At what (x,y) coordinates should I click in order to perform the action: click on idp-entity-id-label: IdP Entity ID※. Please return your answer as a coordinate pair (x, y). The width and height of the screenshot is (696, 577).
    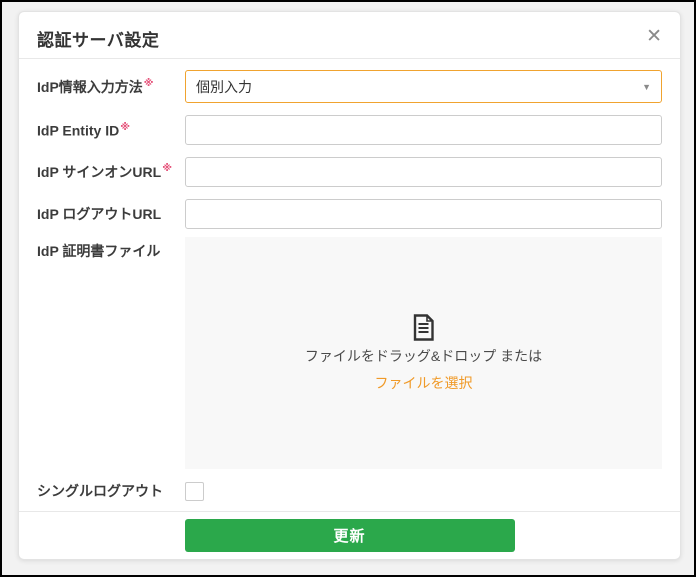
    Looking at the image, I should click on (83, 130).